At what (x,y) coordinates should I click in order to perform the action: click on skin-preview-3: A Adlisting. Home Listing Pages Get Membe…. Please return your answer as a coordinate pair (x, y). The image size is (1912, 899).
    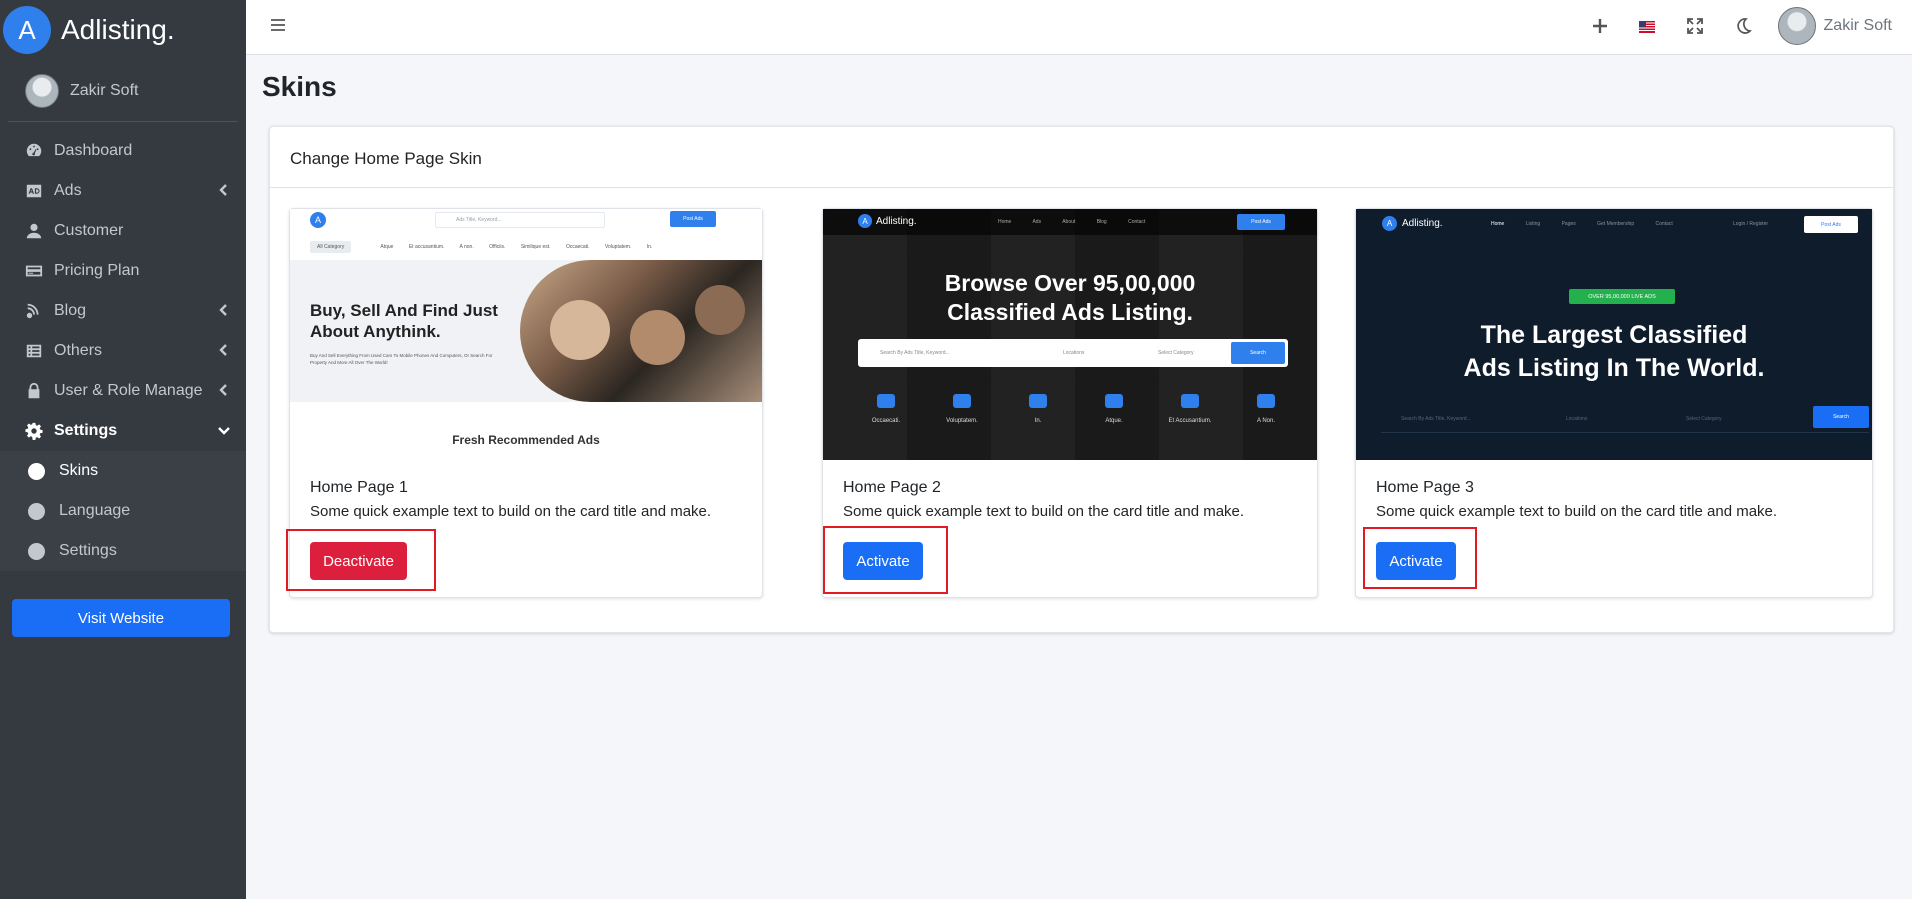
    Looking at the image, I should click on (1614, 334).